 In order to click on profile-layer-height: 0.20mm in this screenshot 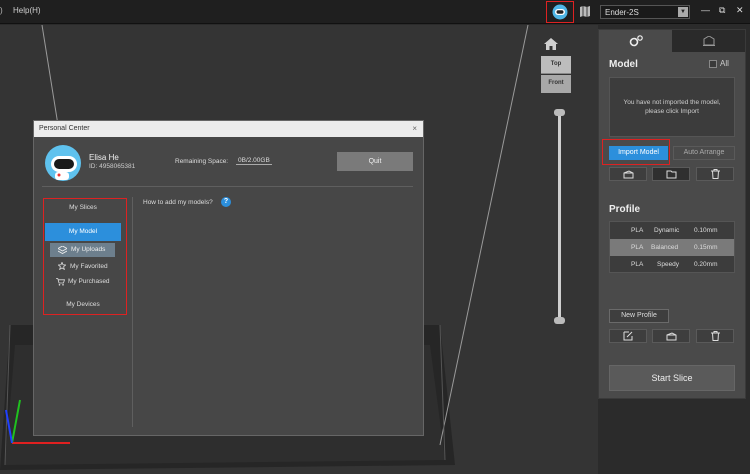, I will do `click(706, 264)`.